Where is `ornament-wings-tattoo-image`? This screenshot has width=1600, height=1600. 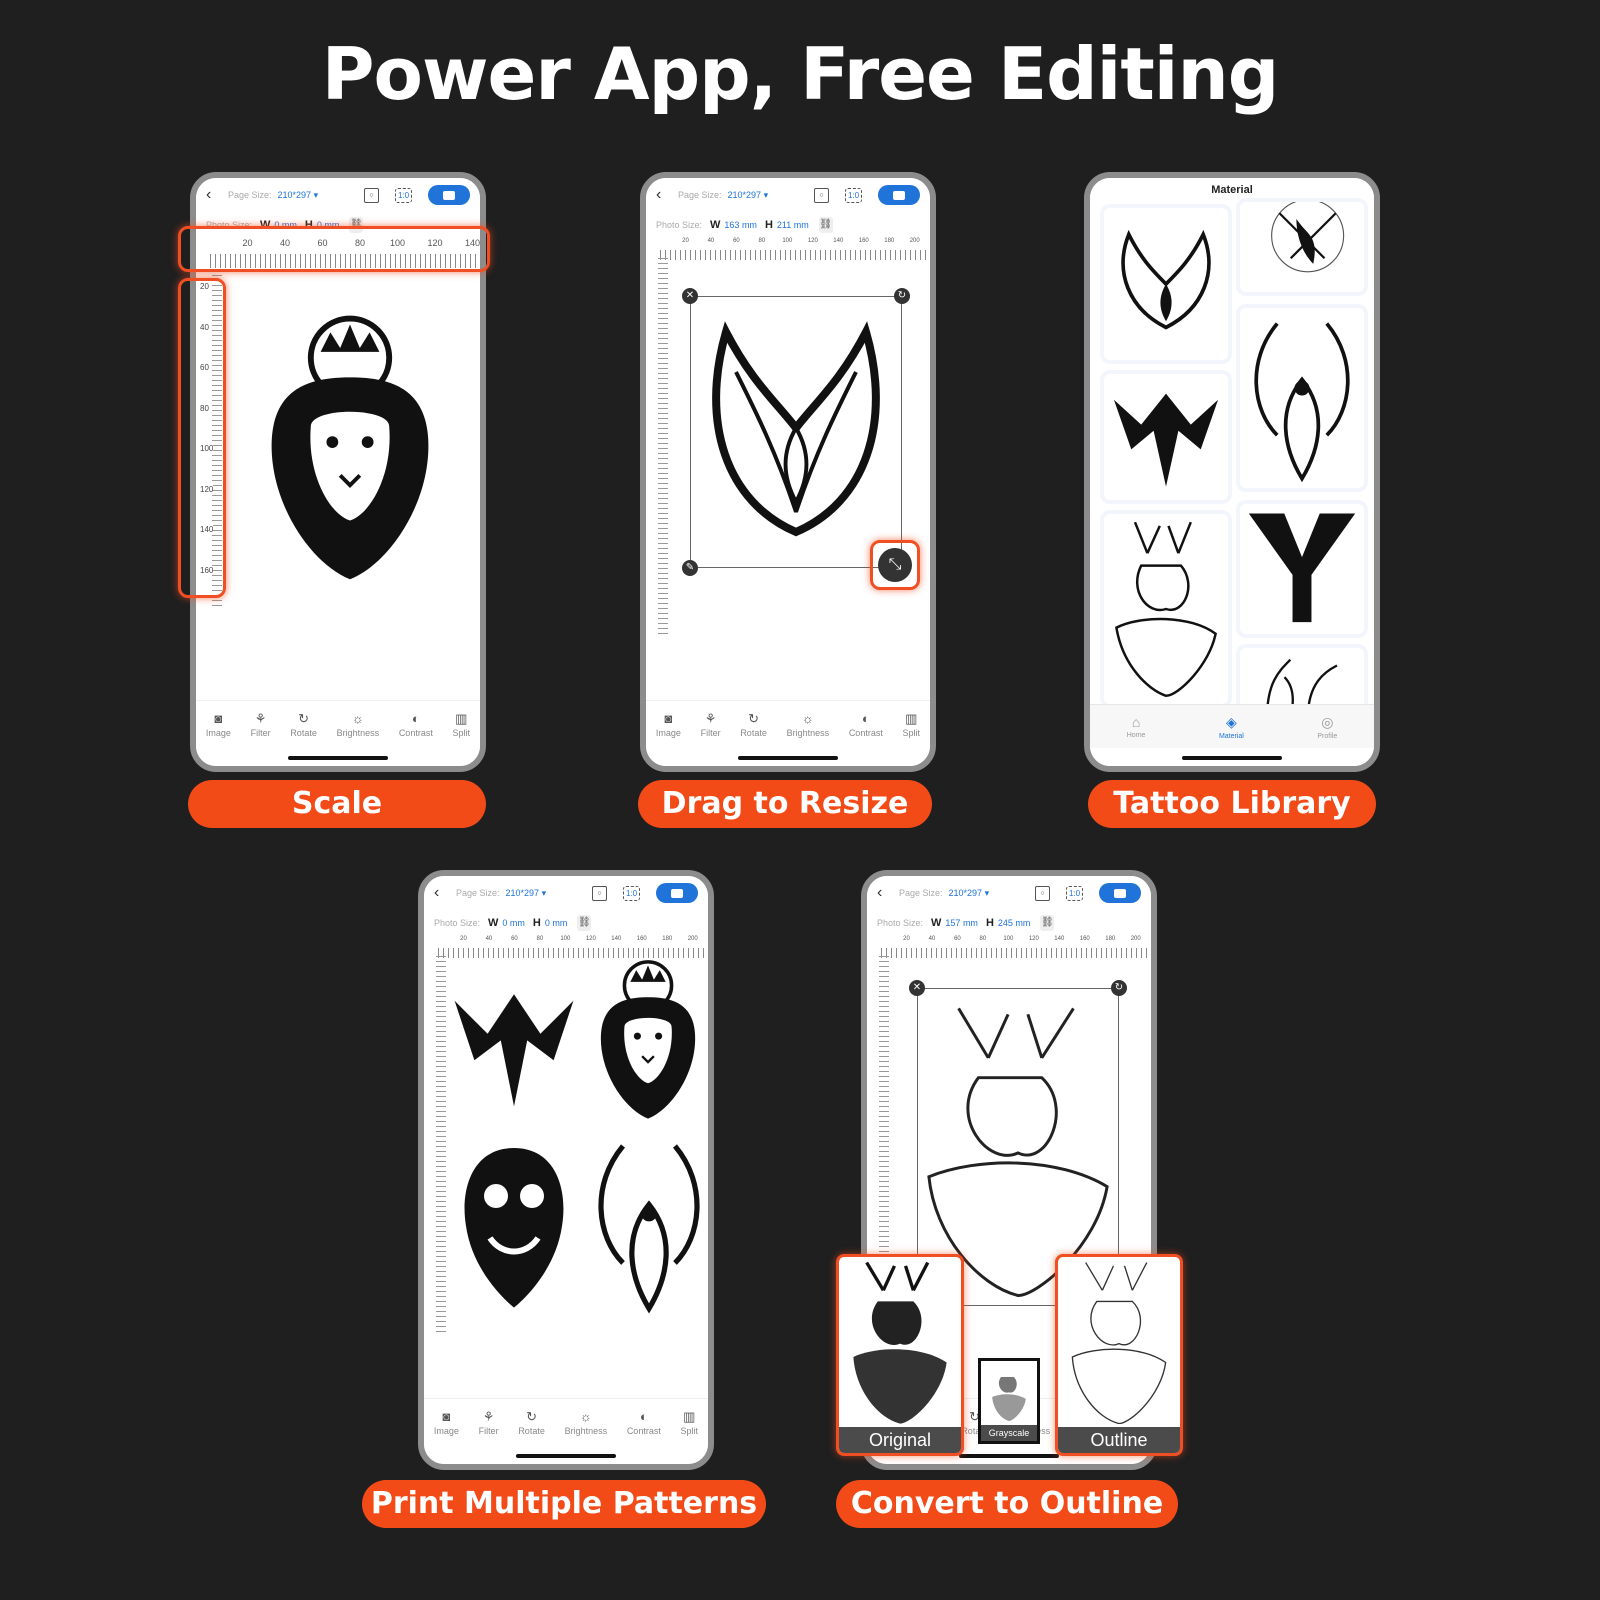 ornament-wings-tattoo-image is located at coordinates (649, 1229).